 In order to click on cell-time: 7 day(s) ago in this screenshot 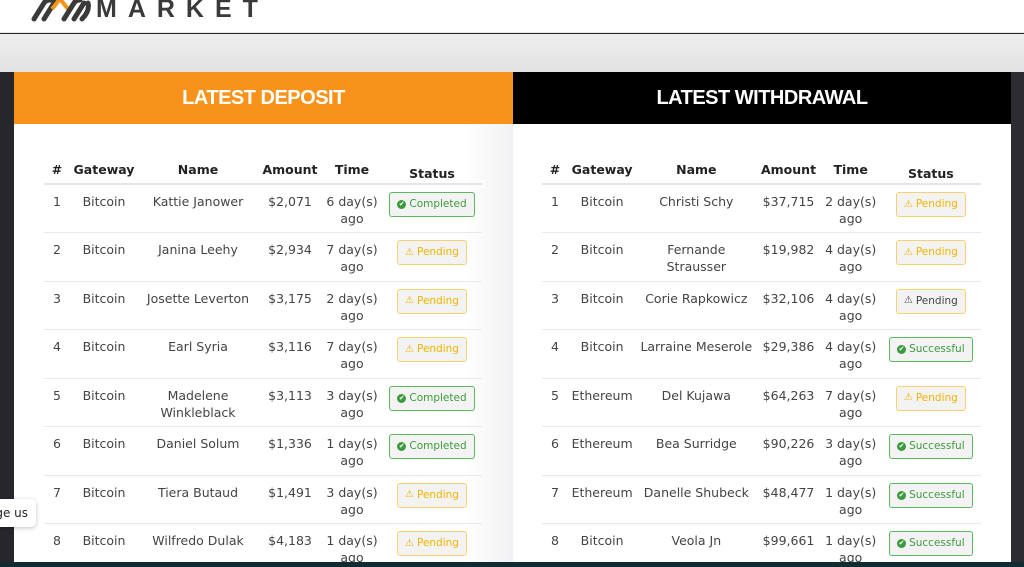, I will do `click(352, 354)`.